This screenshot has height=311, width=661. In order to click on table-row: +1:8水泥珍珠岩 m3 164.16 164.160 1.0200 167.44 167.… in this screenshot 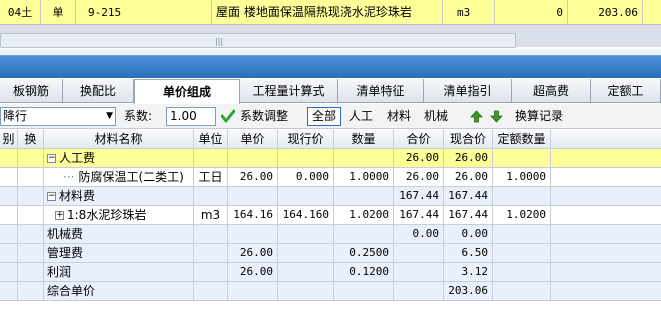, I will do `click(330, 215)`.